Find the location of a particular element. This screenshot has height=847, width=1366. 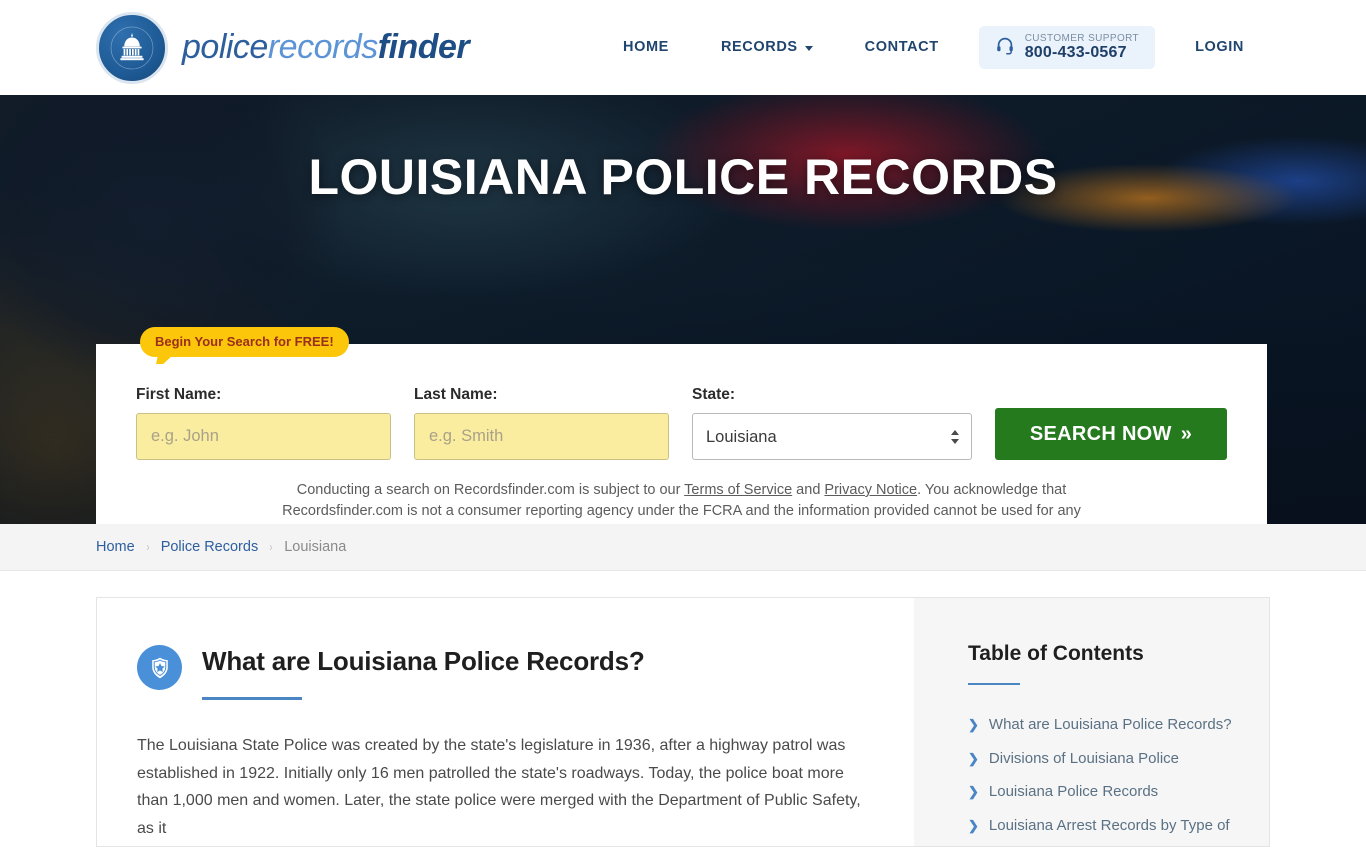

first-name-field-group: First Name: is located at coordinates (263, 423).